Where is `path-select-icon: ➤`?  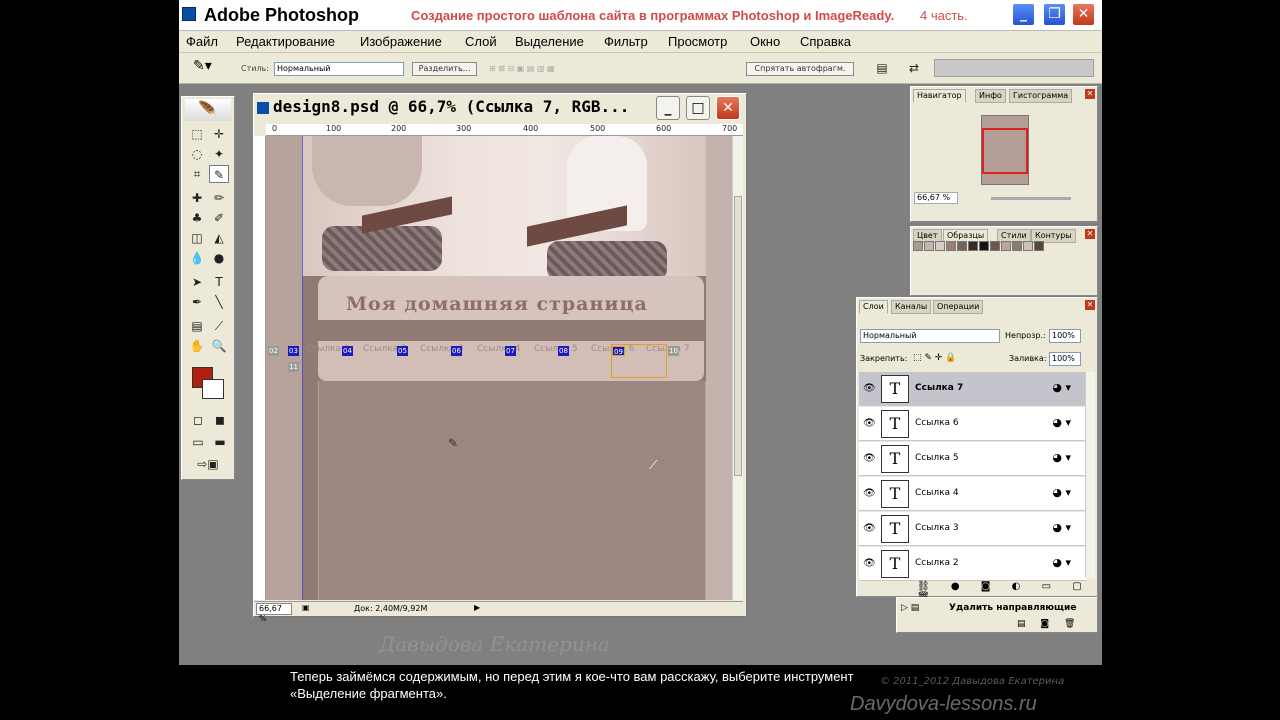
path-select-icon: ➤ is located at coordinates (197, 282).